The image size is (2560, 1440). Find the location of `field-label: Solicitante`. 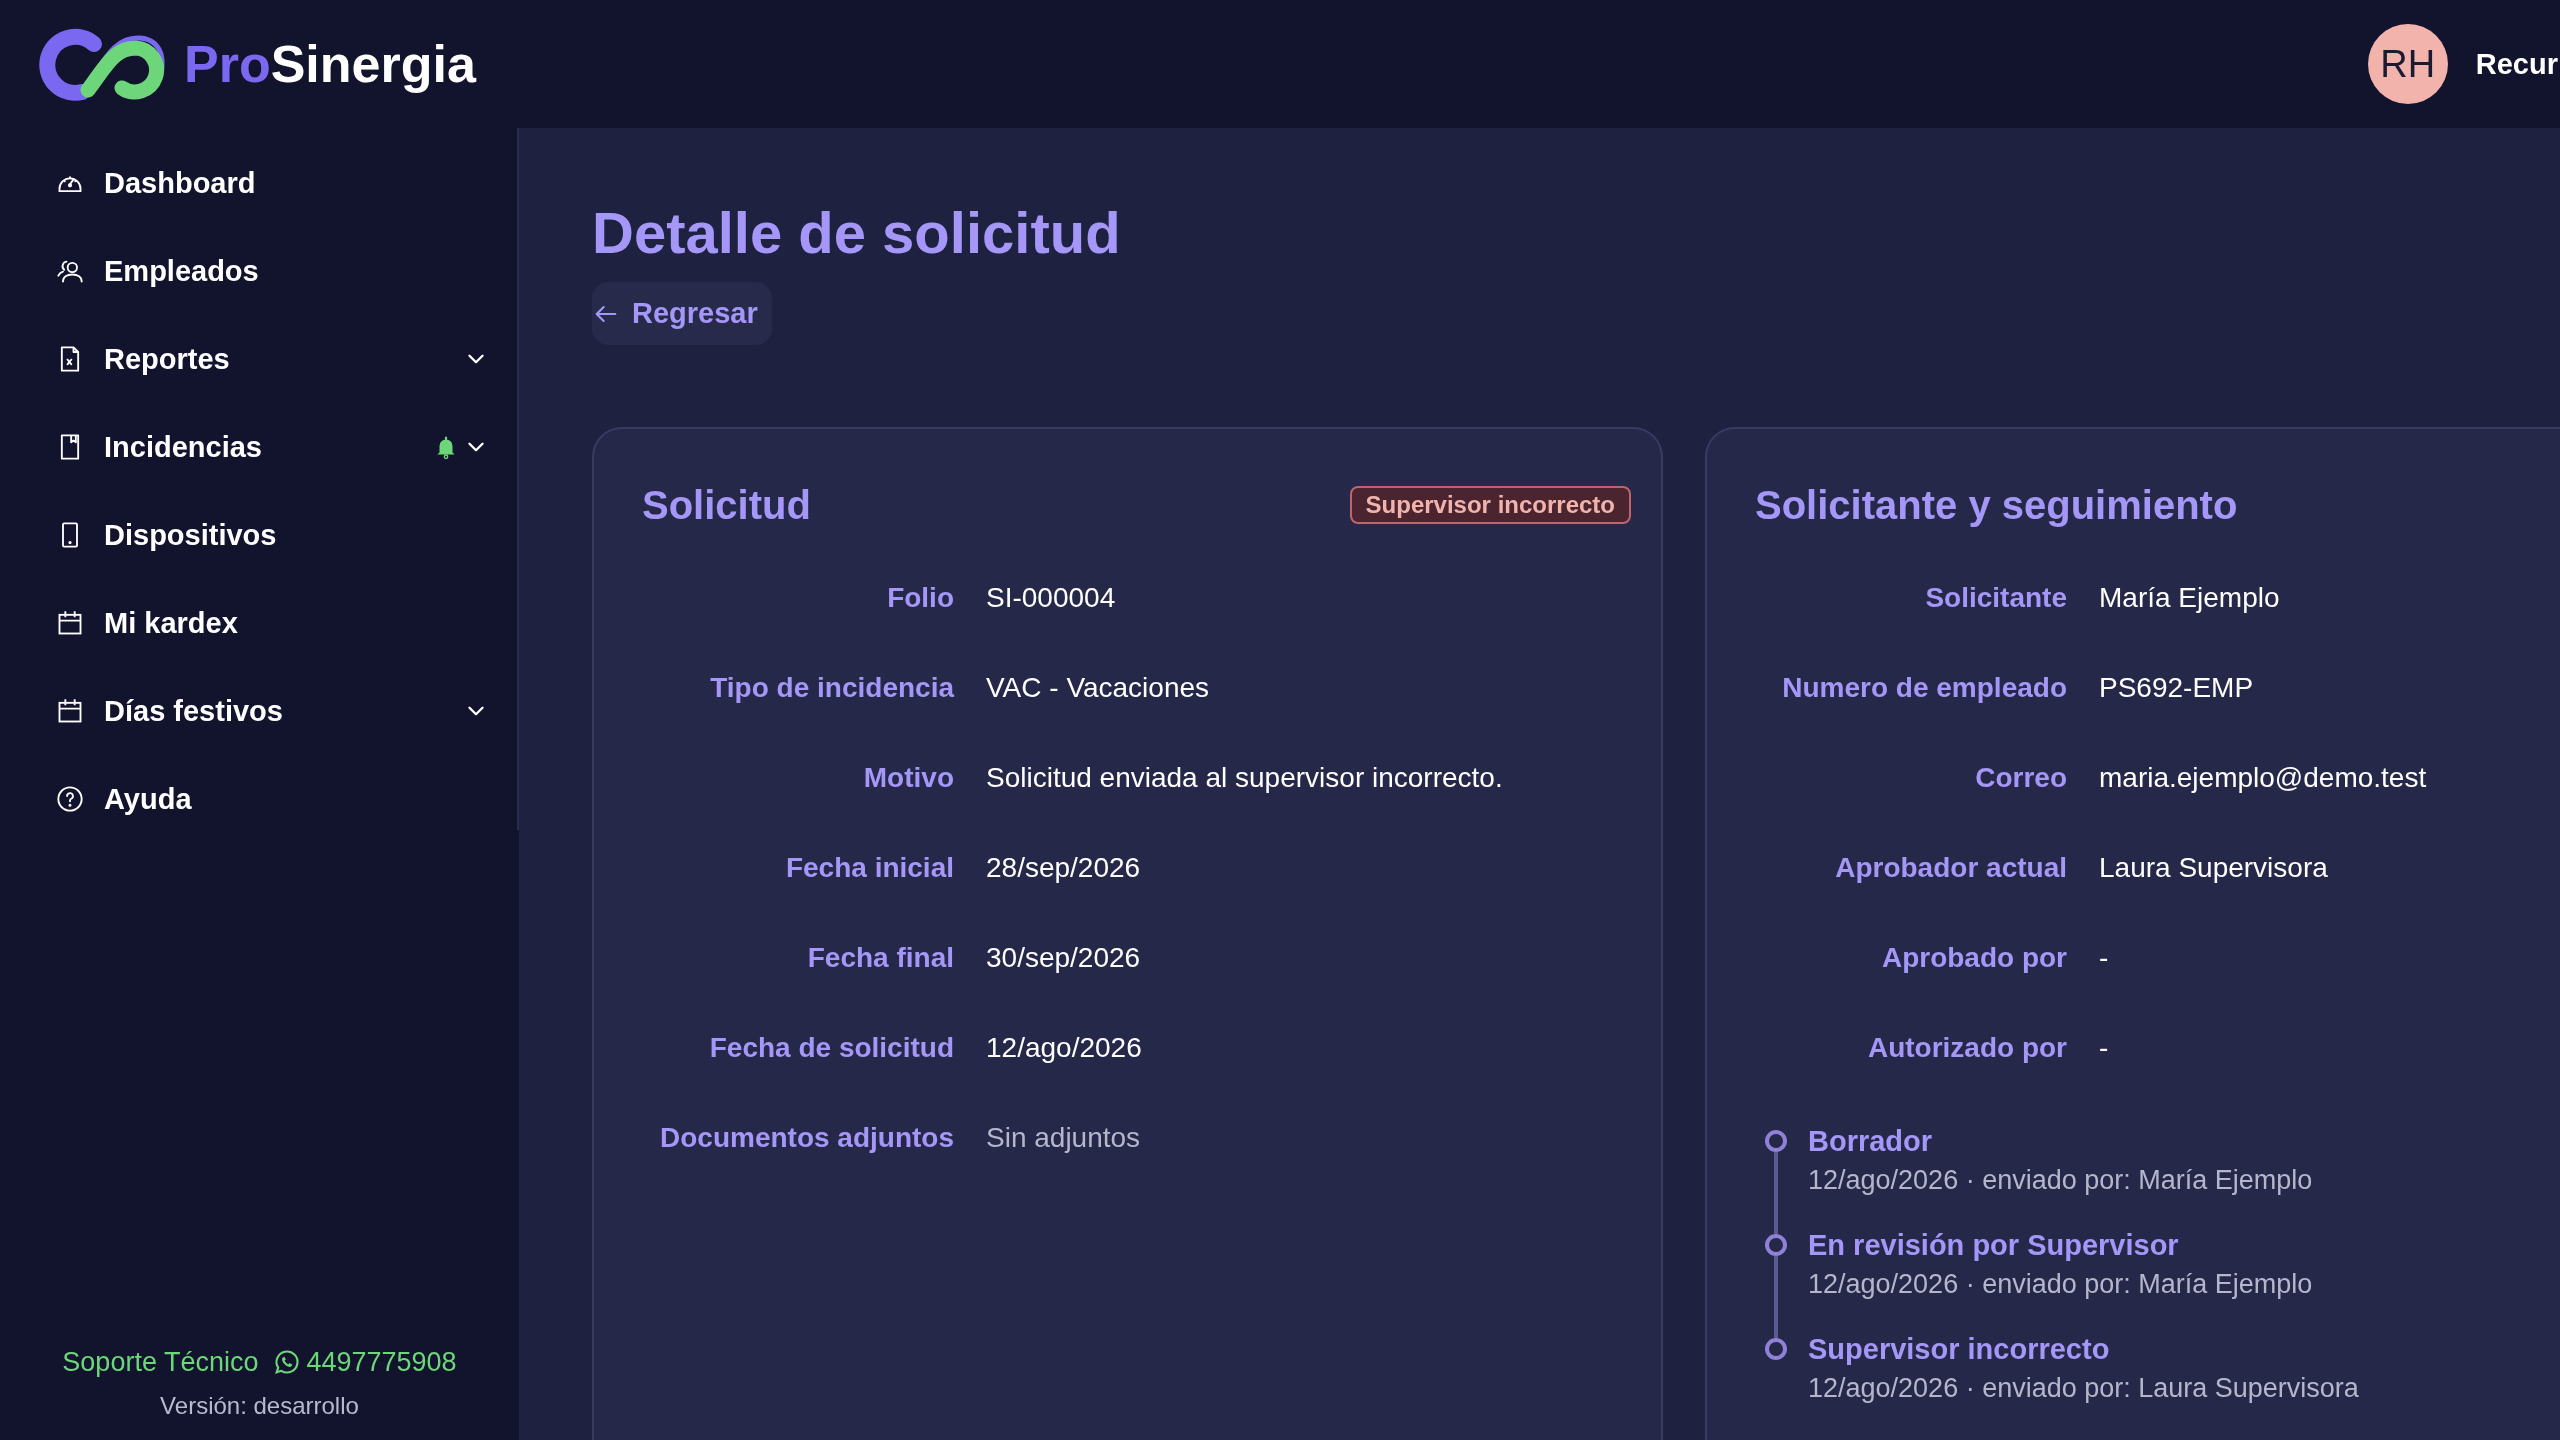

field-label: Solicitante is located at coordinates (1995, 598).